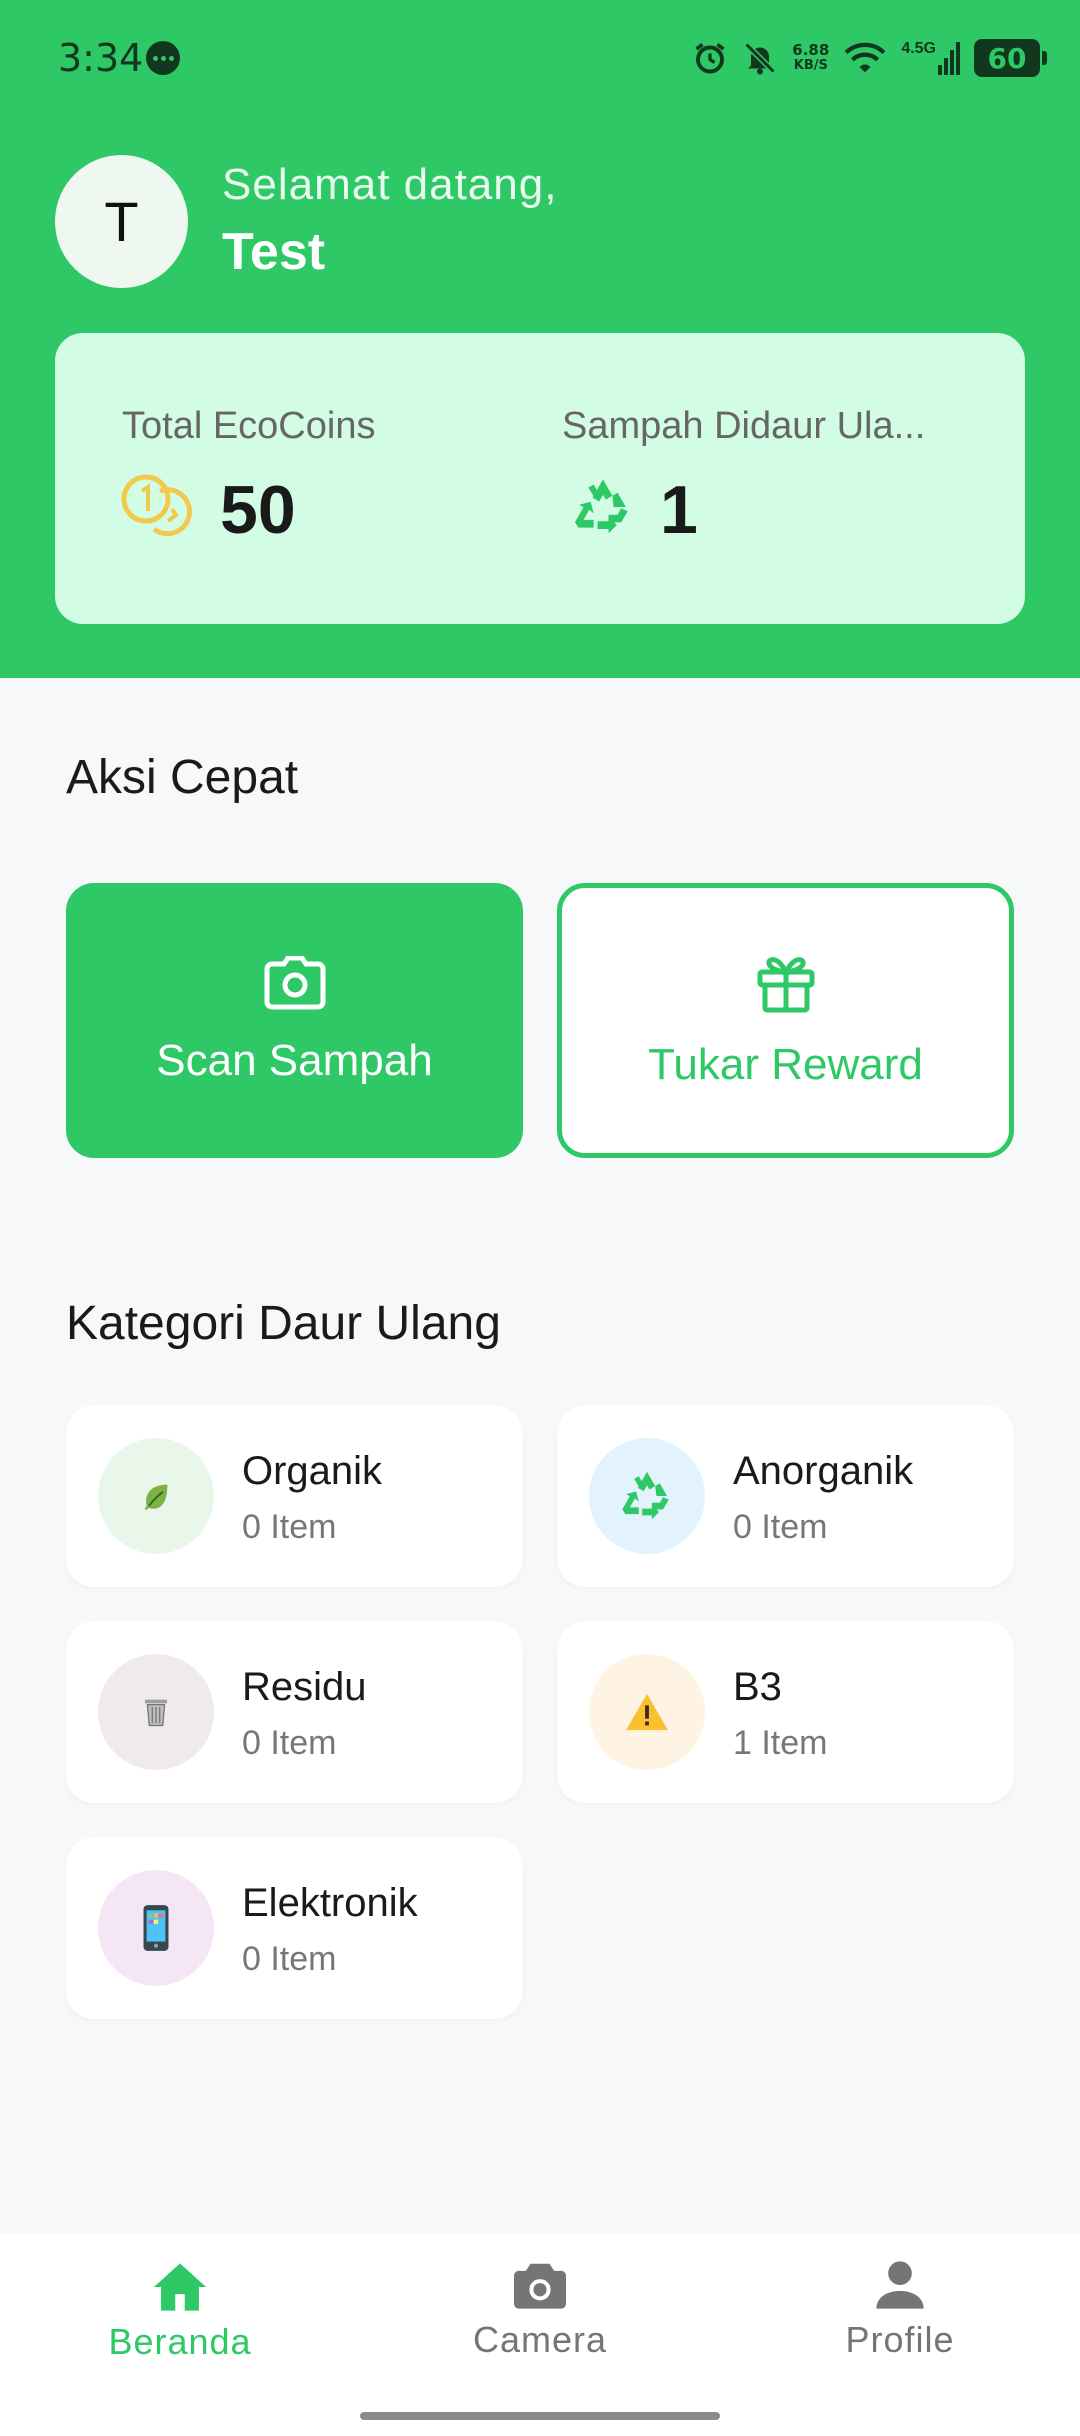  What do you see at coordinates (780, 1743) in the screenshot?
I see `category-count: 1 Item` at bounding box center [780, 1743].